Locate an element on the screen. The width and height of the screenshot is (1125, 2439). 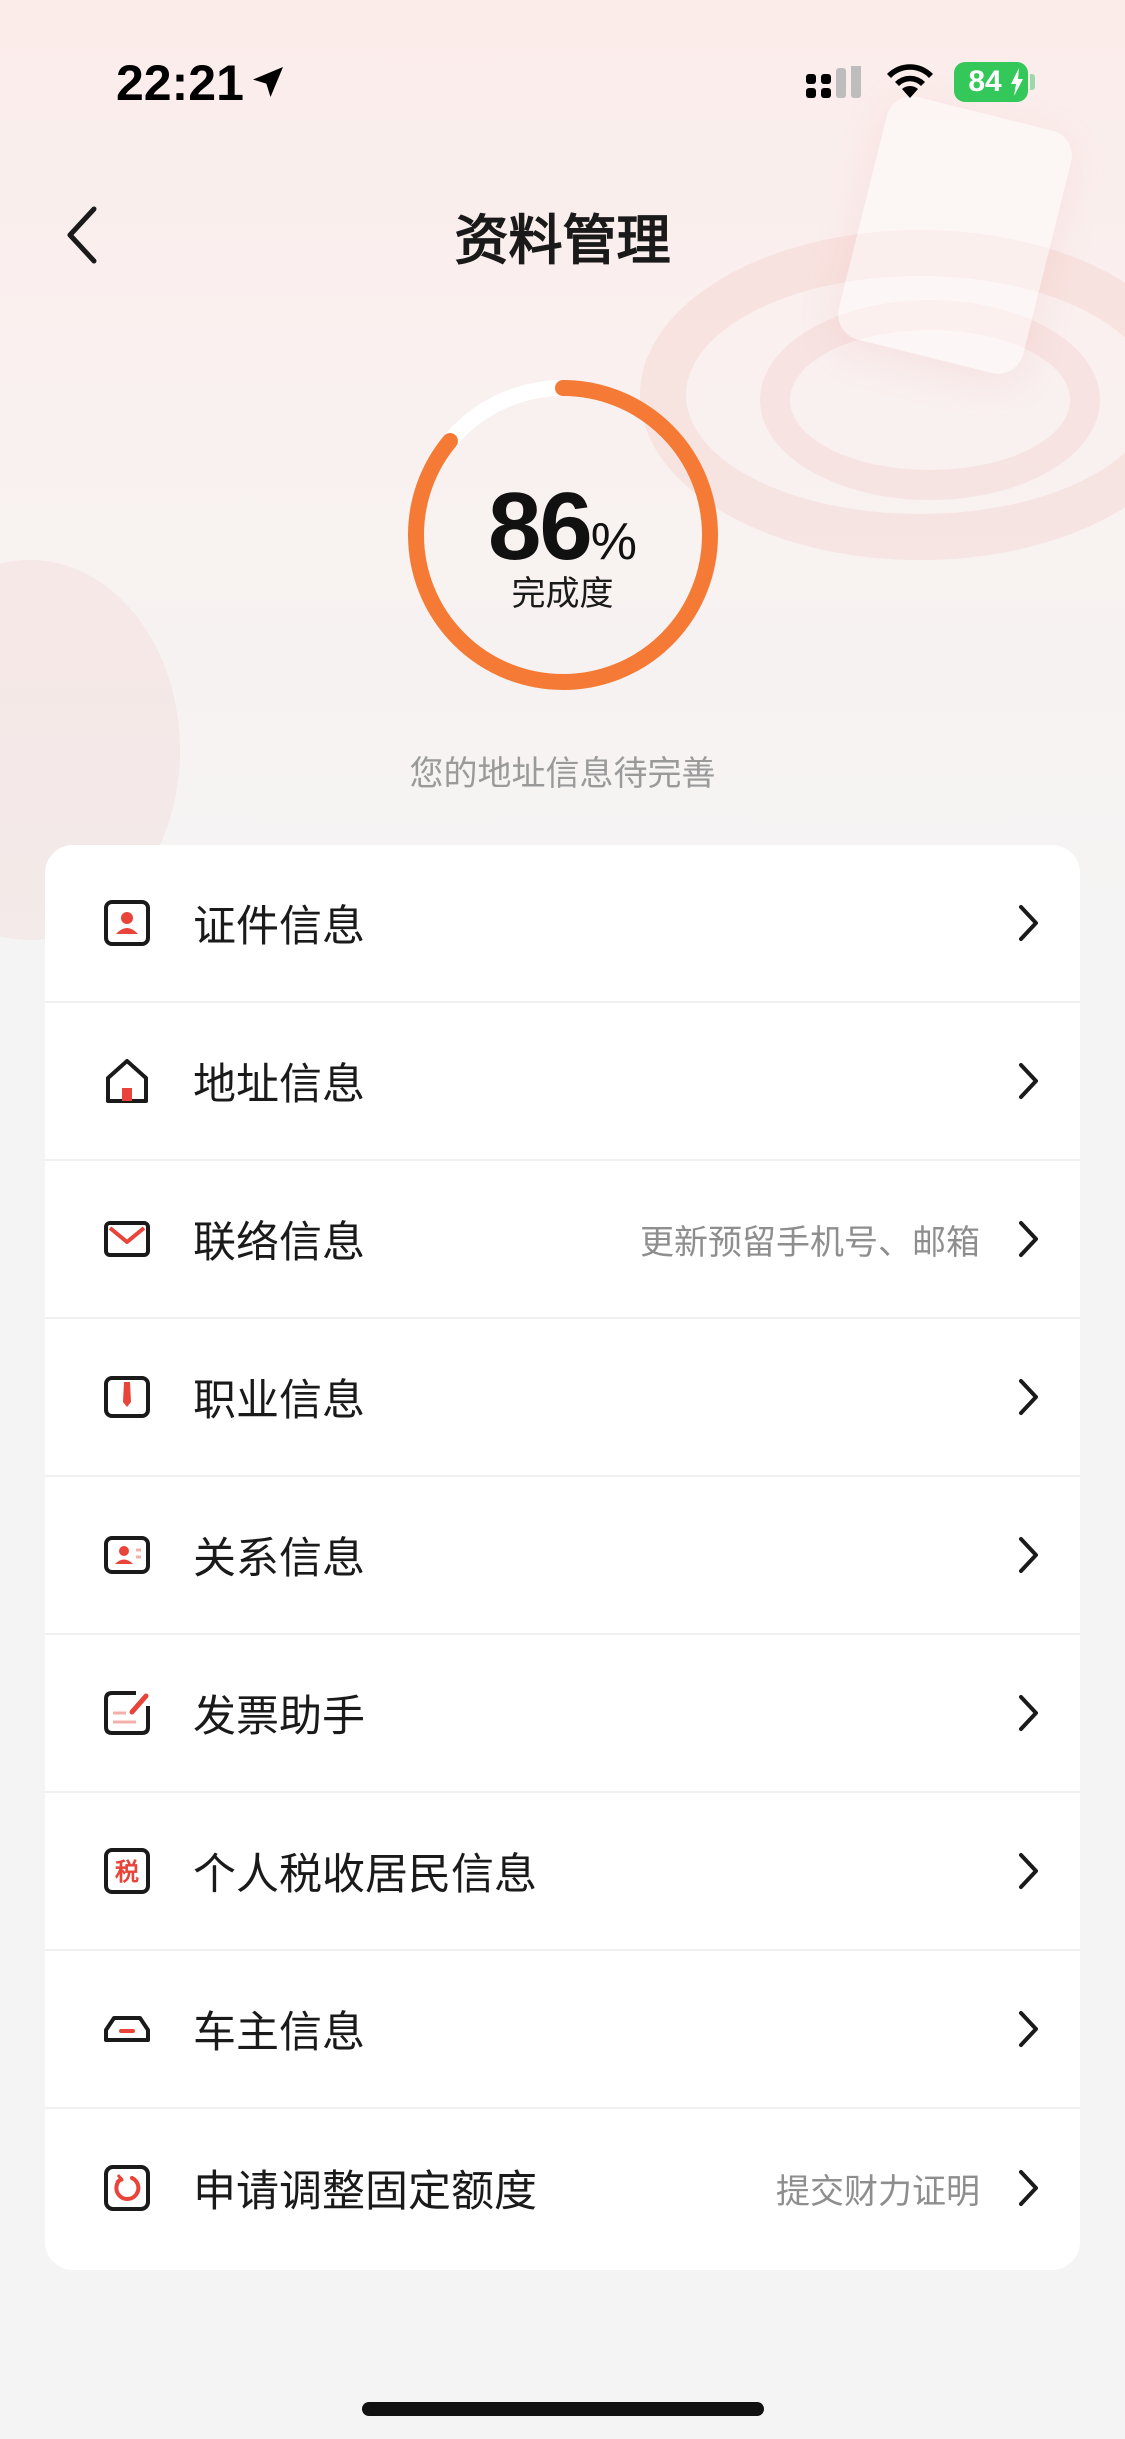
menu-item-label: 职业信息 is located at coordinates (279, 1401).